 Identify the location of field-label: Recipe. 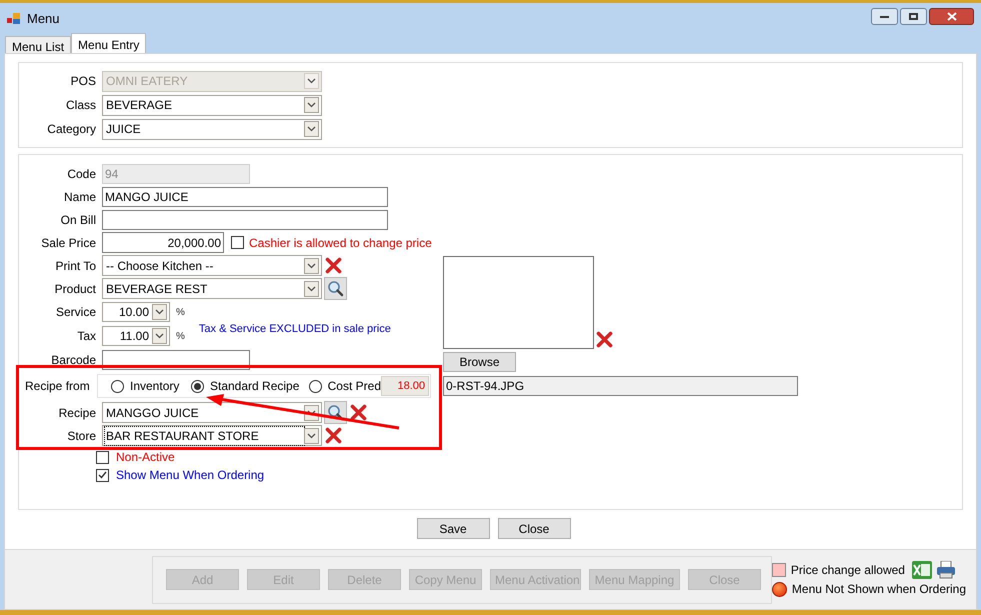
(77, 413).